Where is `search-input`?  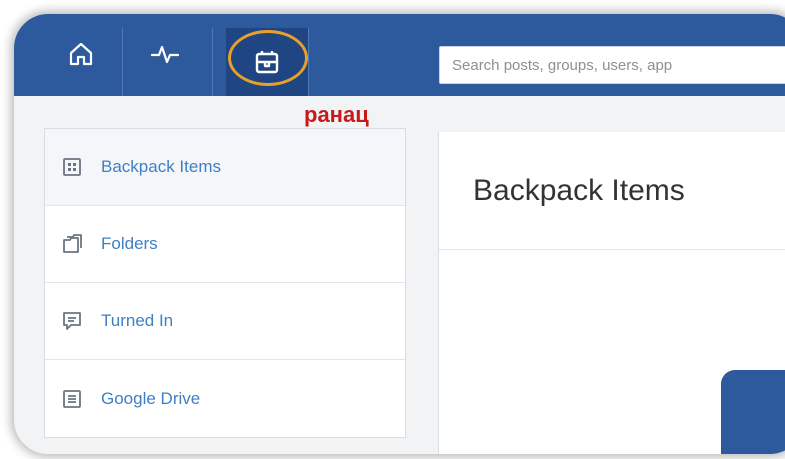
search-input is located at coordinates (612, 65).